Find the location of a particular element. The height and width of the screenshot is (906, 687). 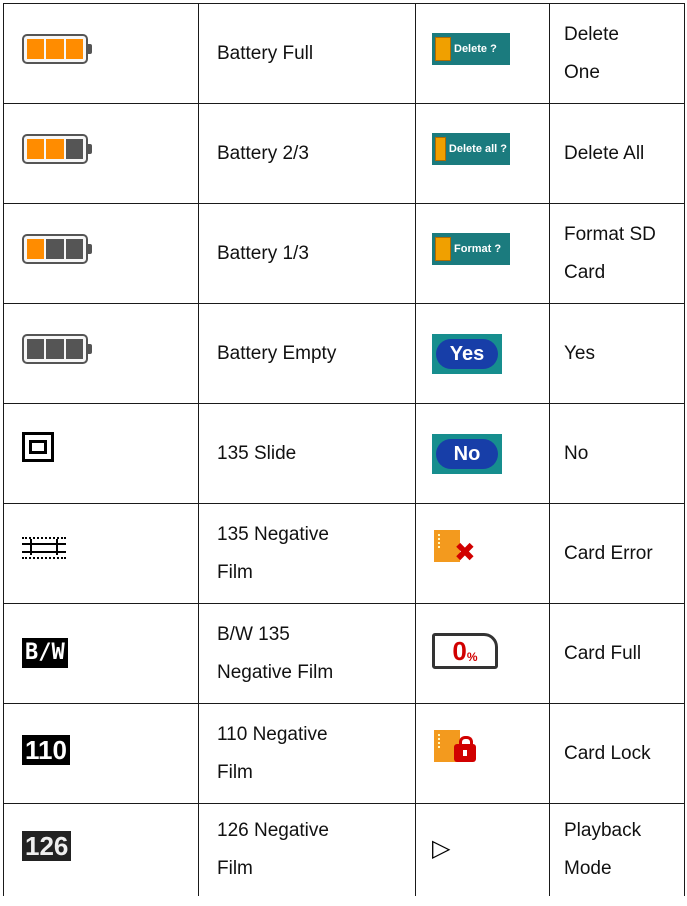

slide-icon is located at coordinates (38, 446).